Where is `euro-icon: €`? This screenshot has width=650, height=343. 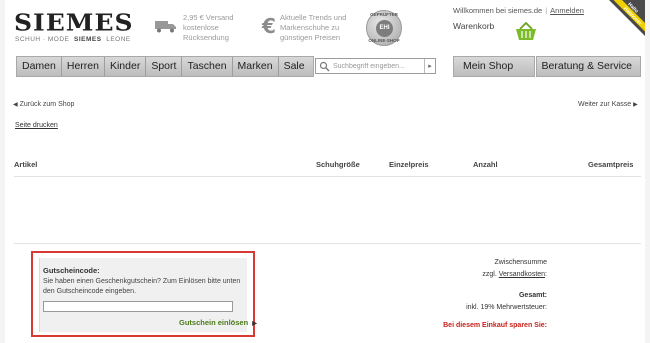
euro-icon: € is located at coordinates (269, 26).